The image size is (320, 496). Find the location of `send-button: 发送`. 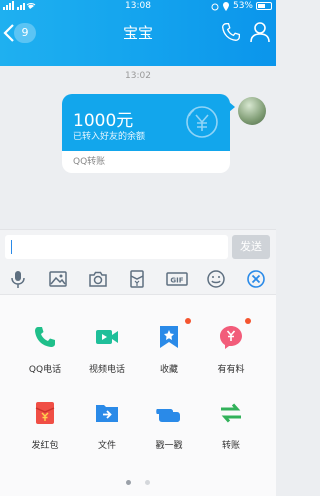

send-button: 发送 is located at coordinates (251, 247).